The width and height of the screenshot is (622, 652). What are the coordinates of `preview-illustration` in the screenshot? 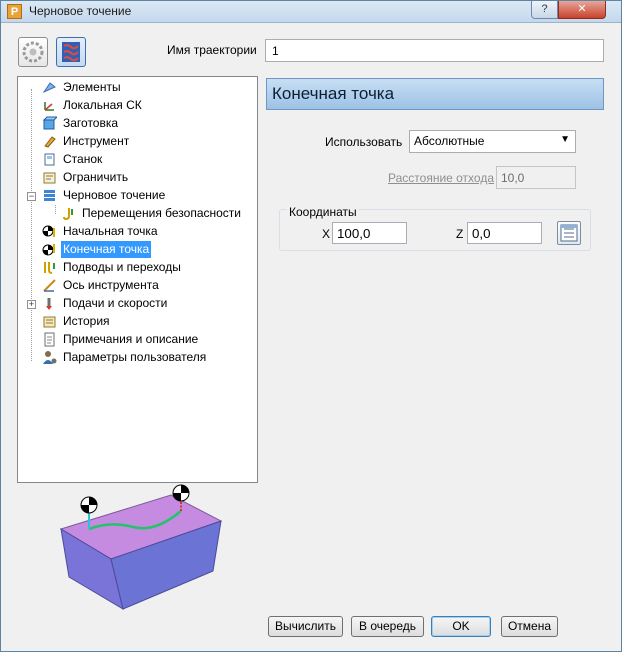 It's located at (141, 547).